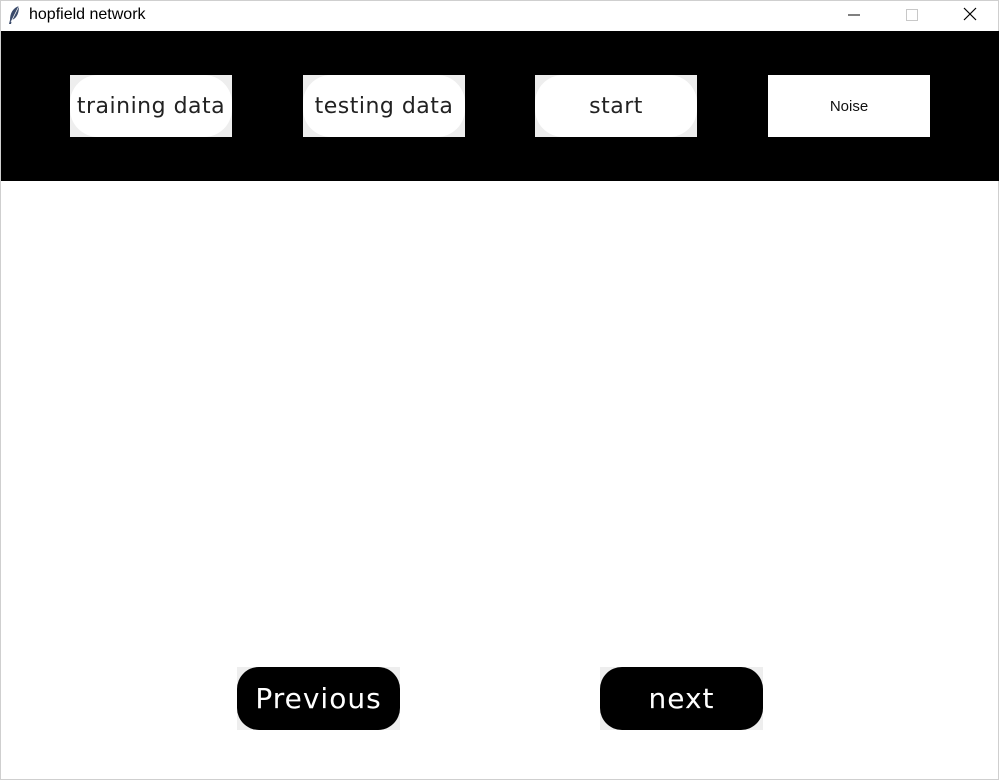 This screenshot has width=999, height=780. Describe the element at coordinates (499, 15) in the screenshot. I see `title-bar: hopfield network` at that location.